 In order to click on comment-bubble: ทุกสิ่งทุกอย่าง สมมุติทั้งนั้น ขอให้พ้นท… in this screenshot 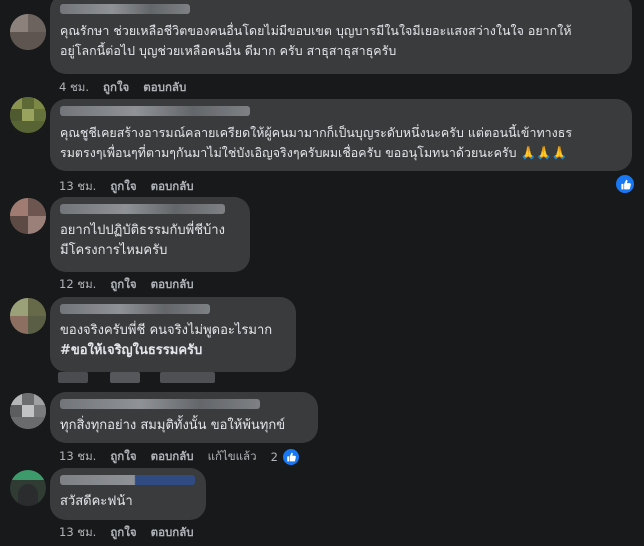, I will do `click(184, 417)`.